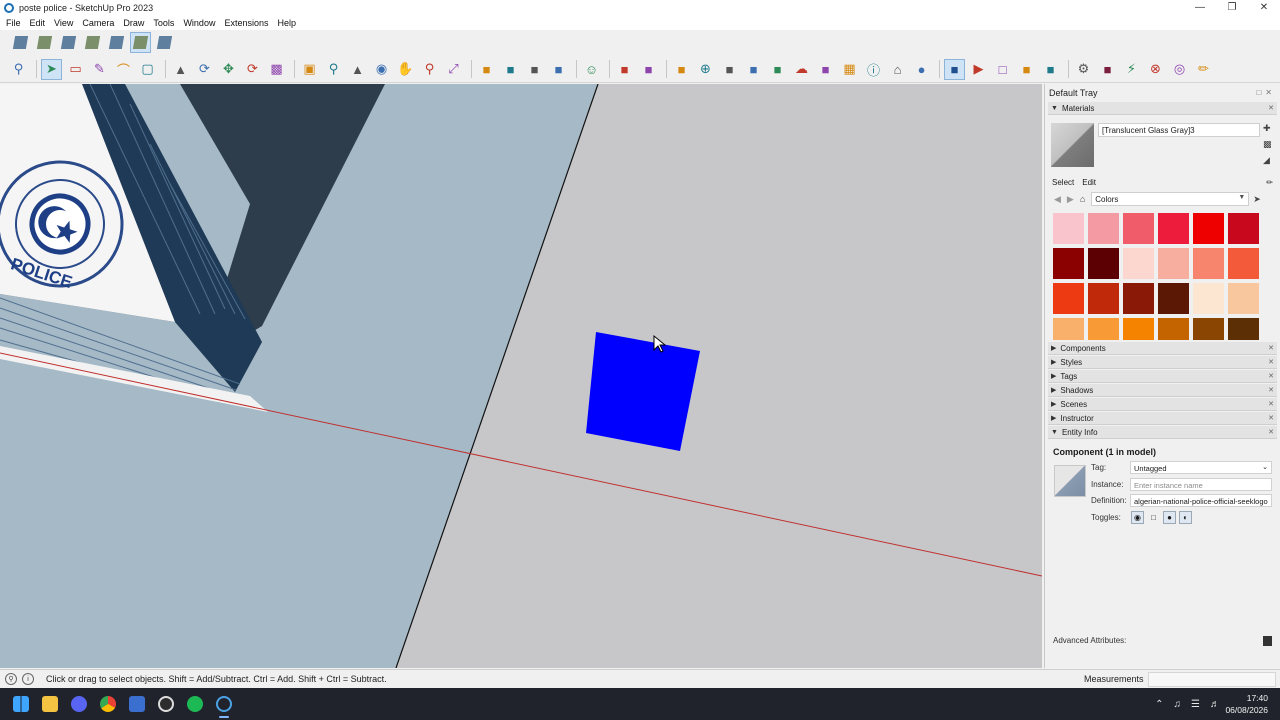 The width and height of the screenshot is (1280, 720). I want to click on cast-shadows-icon: ◐, so click(1185, 517).